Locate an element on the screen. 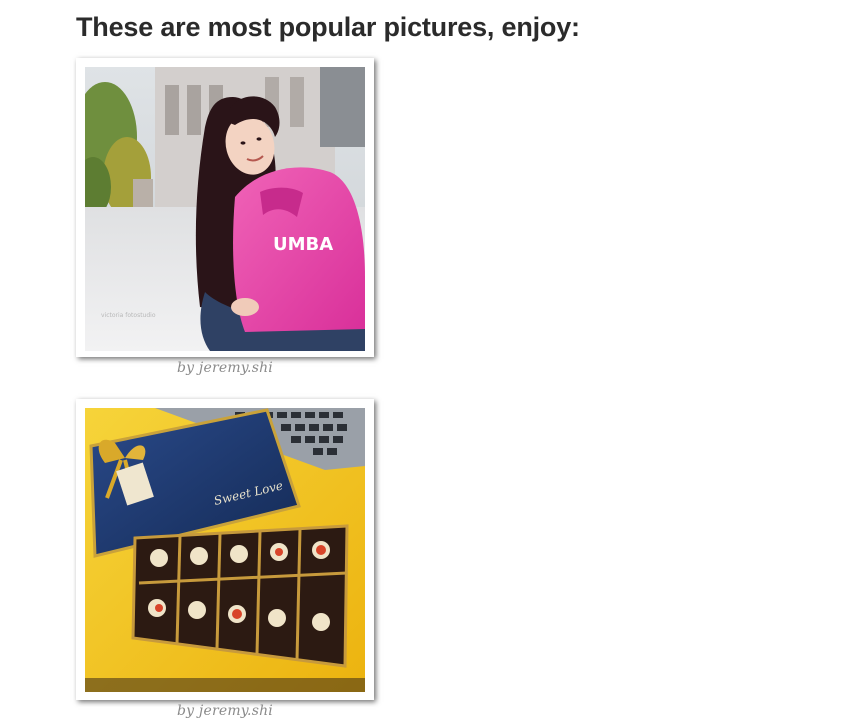  photo-frame: Sweet Love is located at coordinates (225, 549).